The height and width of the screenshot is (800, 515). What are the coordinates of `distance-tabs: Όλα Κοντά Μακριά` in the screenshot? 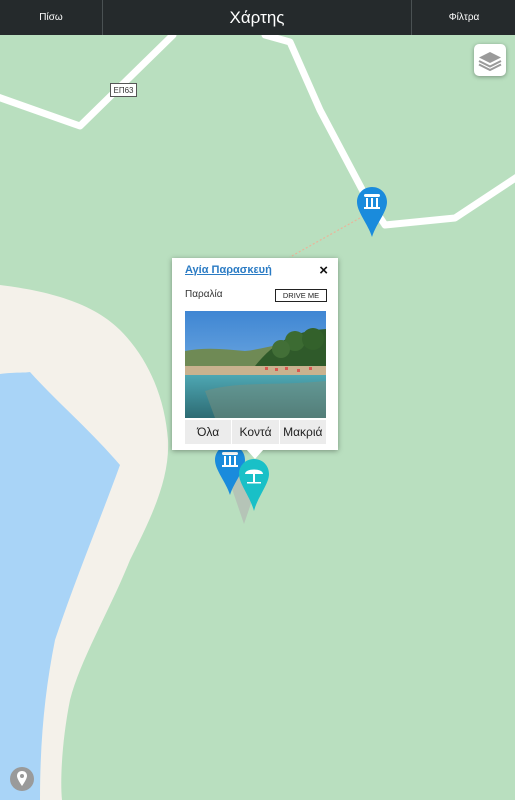 It's located at (255, 432).